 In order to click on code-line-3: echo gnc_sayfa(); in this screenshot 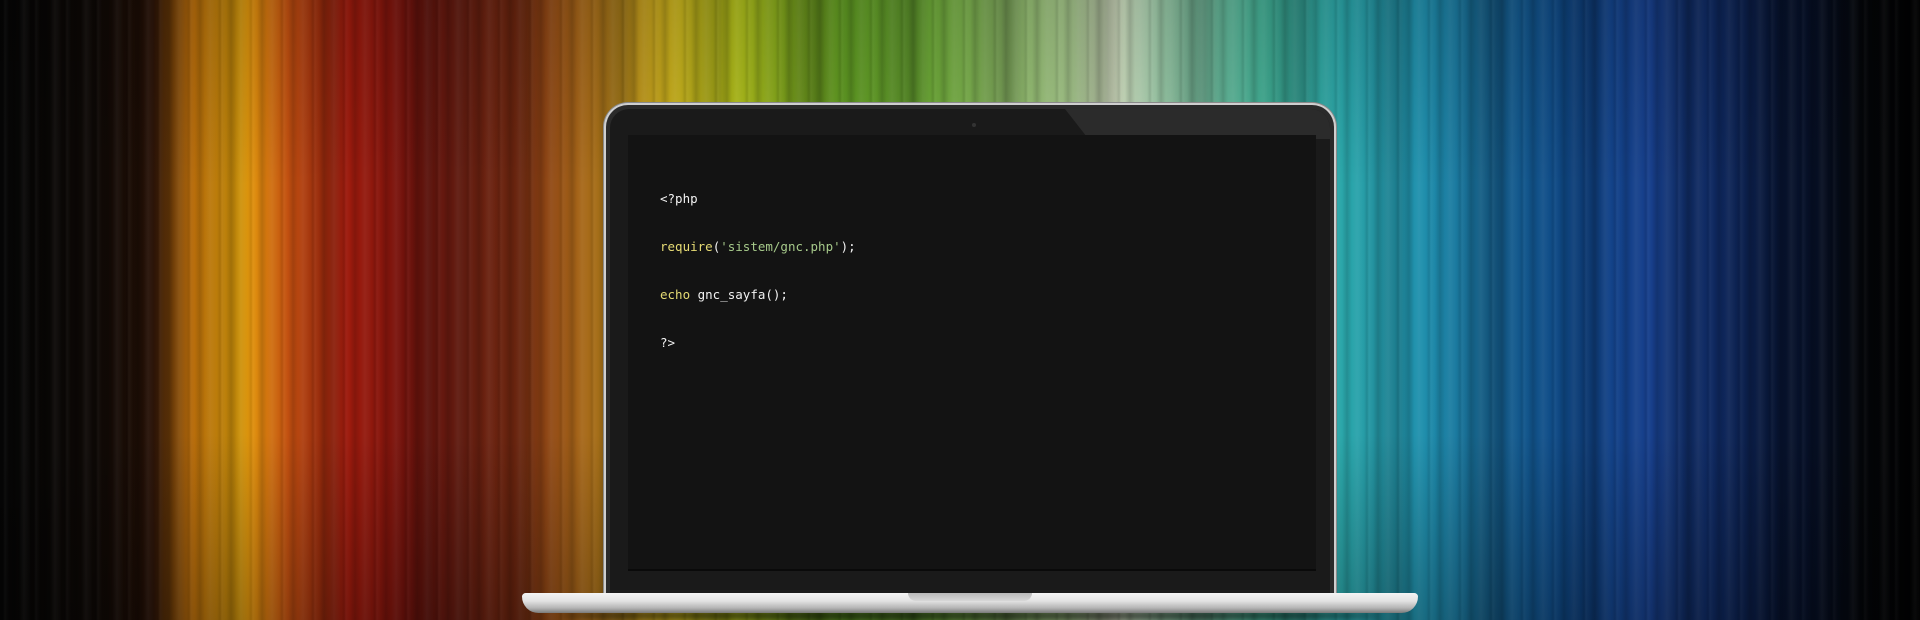, I will do `click(758, 295)`.